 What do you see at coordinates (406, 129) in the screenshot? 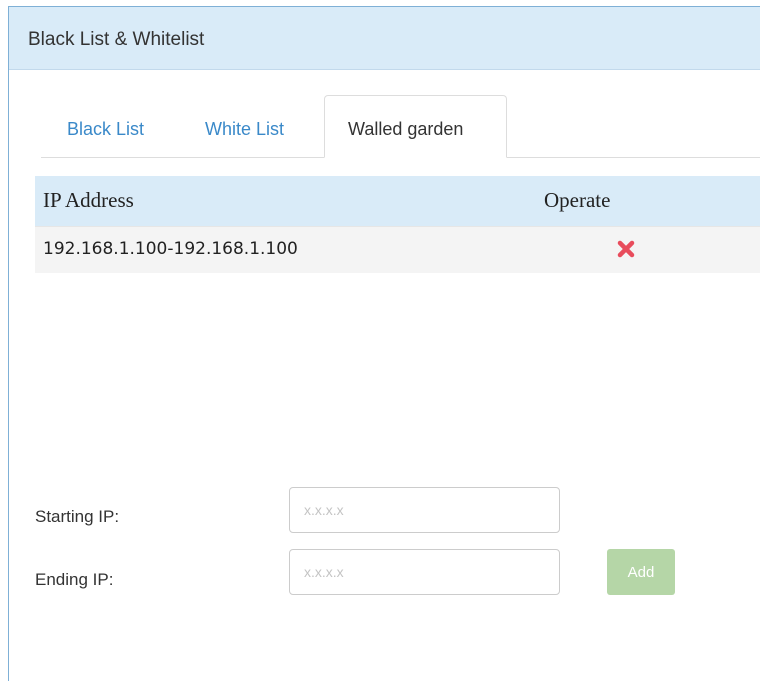
I see `tab-walled-garden-label: Walled garden` at bounding box center [406, 129].